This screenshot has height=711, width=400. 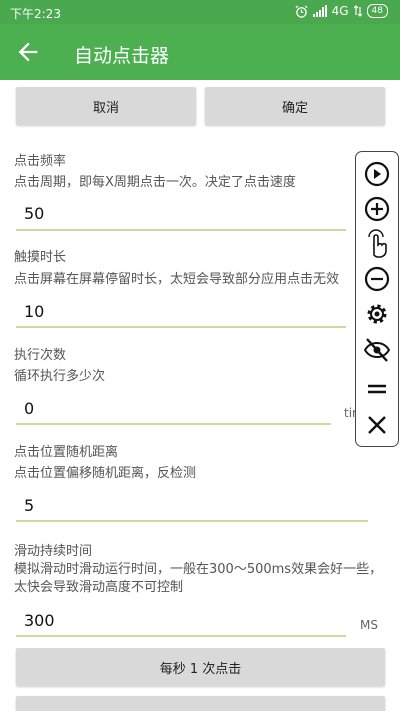 I want to click on execution-count-description: 循环执行多少次, so click(x=60, y=376).